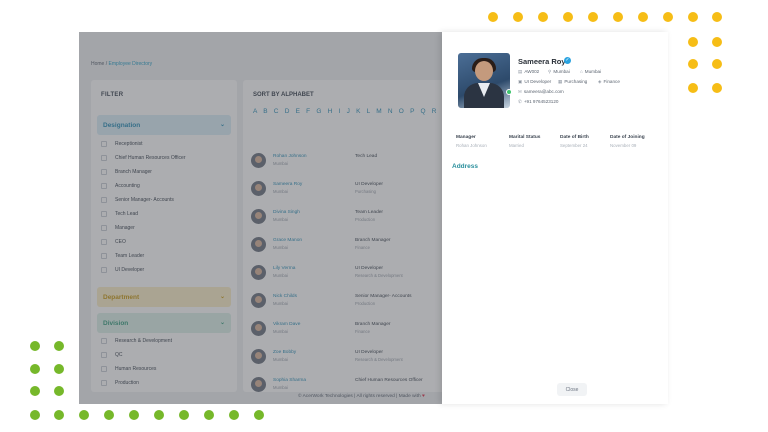 Image resolution: width=768 pixels, height=432 pixels. I want to click on profile-designation: ▣ UI Developer, so click(535, 81).